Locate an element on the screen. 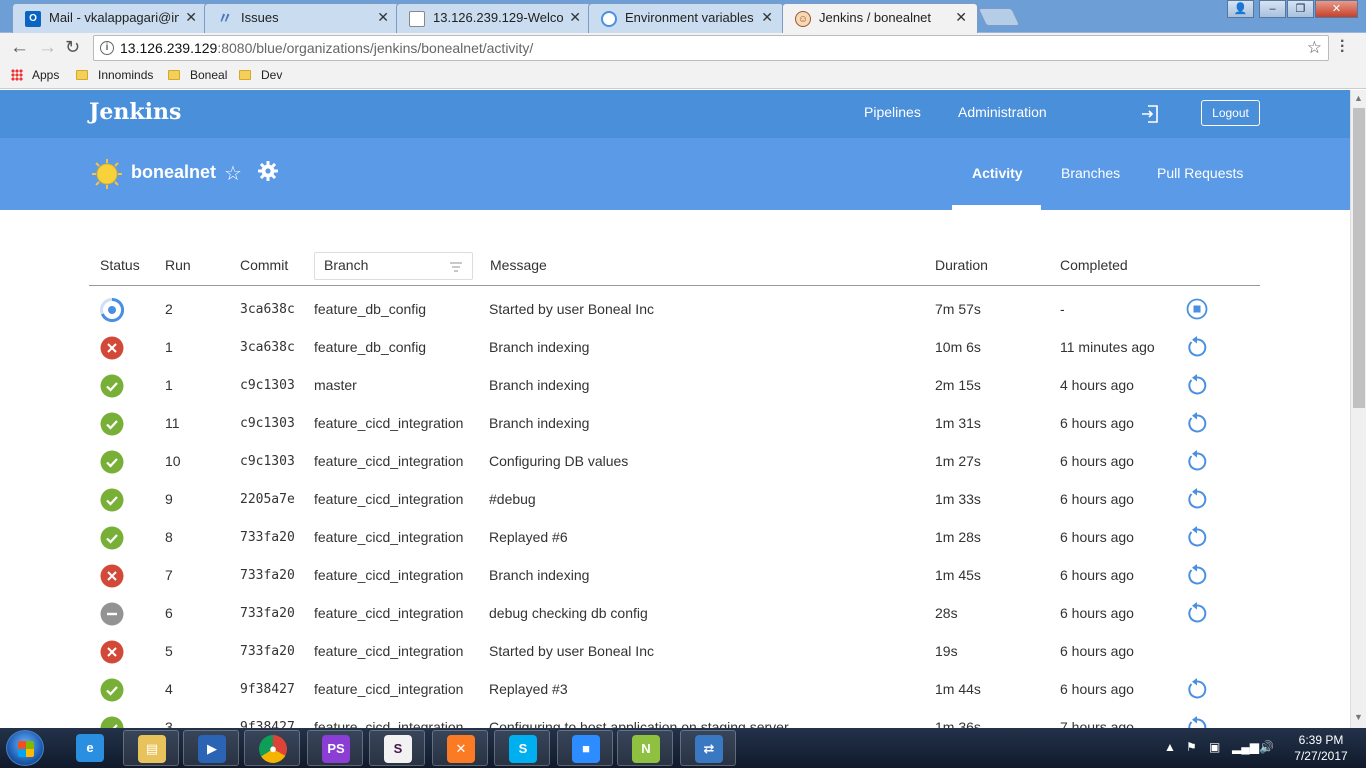  new-tab-button is located at coordinates (999, 17).